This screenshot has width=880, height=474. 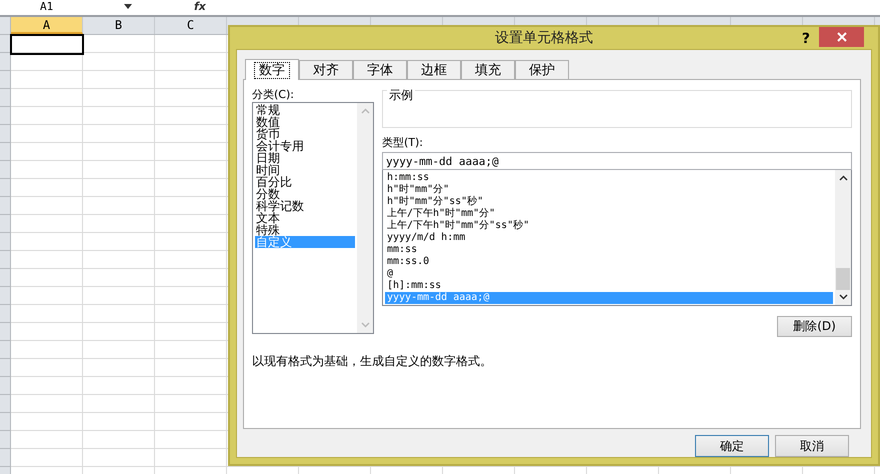 I want to click on dropdown-caret-icon, so click(x=128, y=6).